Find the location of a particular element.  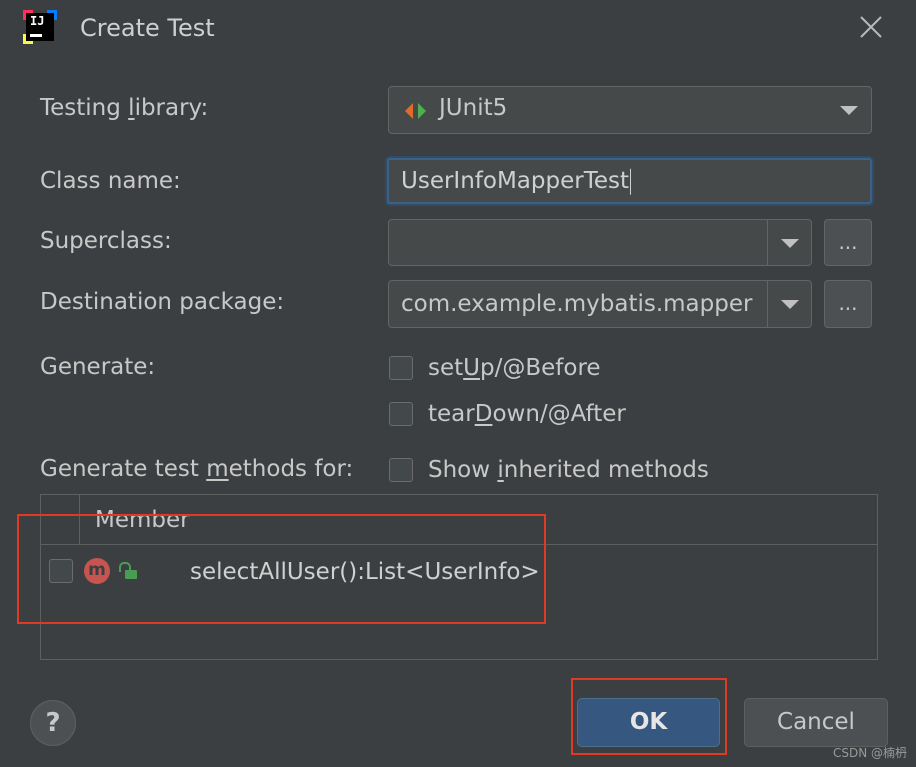

testing-library-select: JUnit5 is located at coordinates (630, 110).